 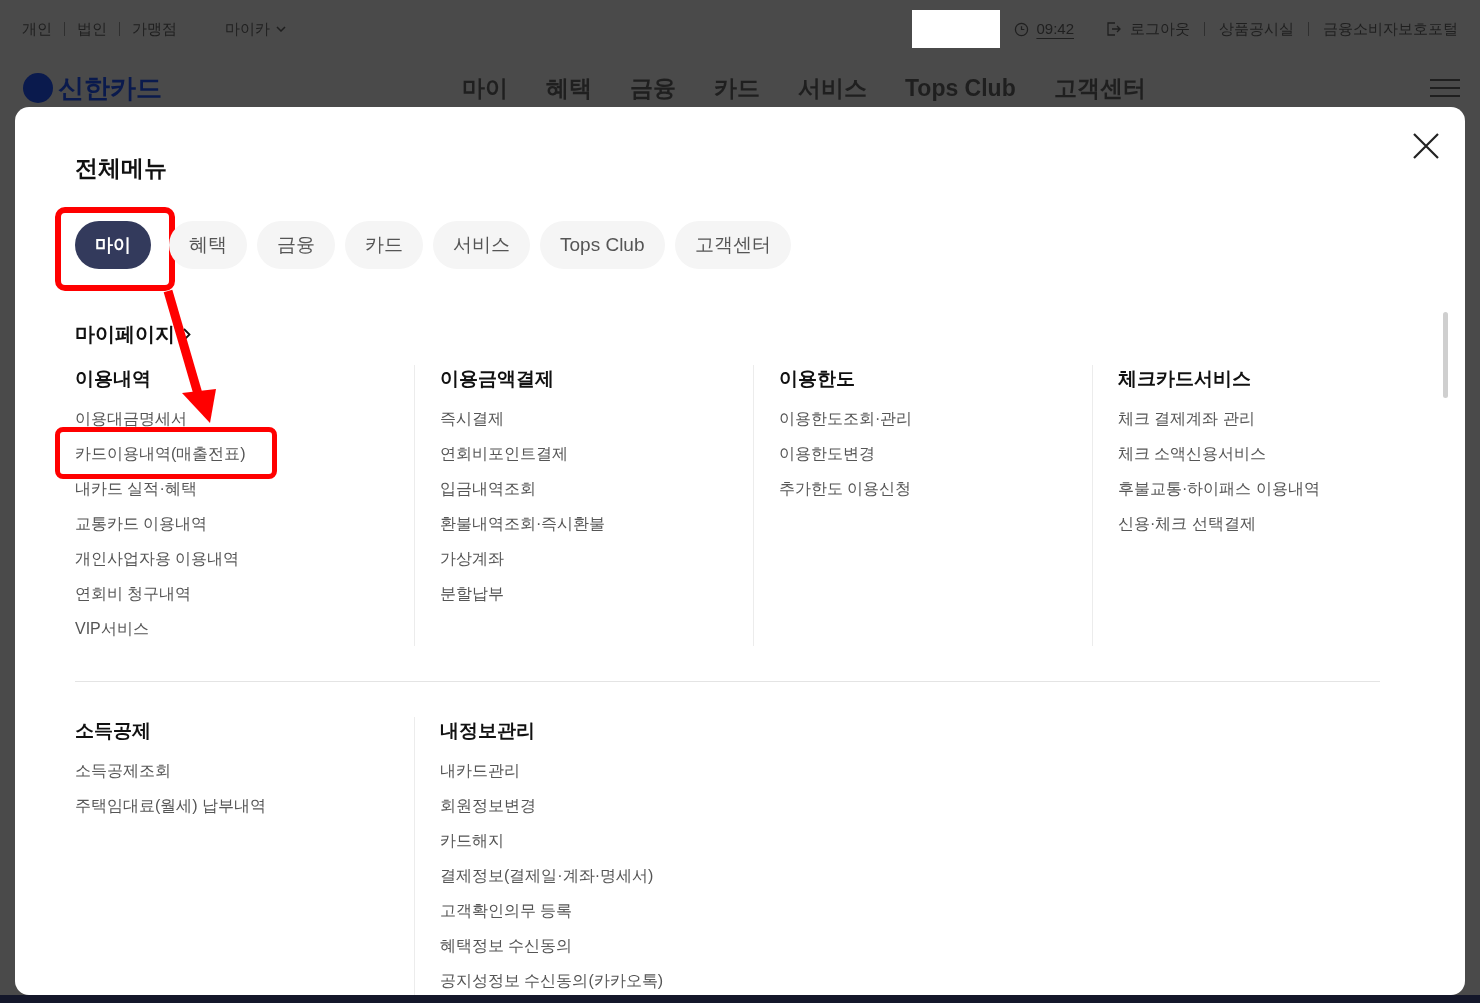 I want to click on menu-link: 연회비 청구내역, so click(x=133, y=593).